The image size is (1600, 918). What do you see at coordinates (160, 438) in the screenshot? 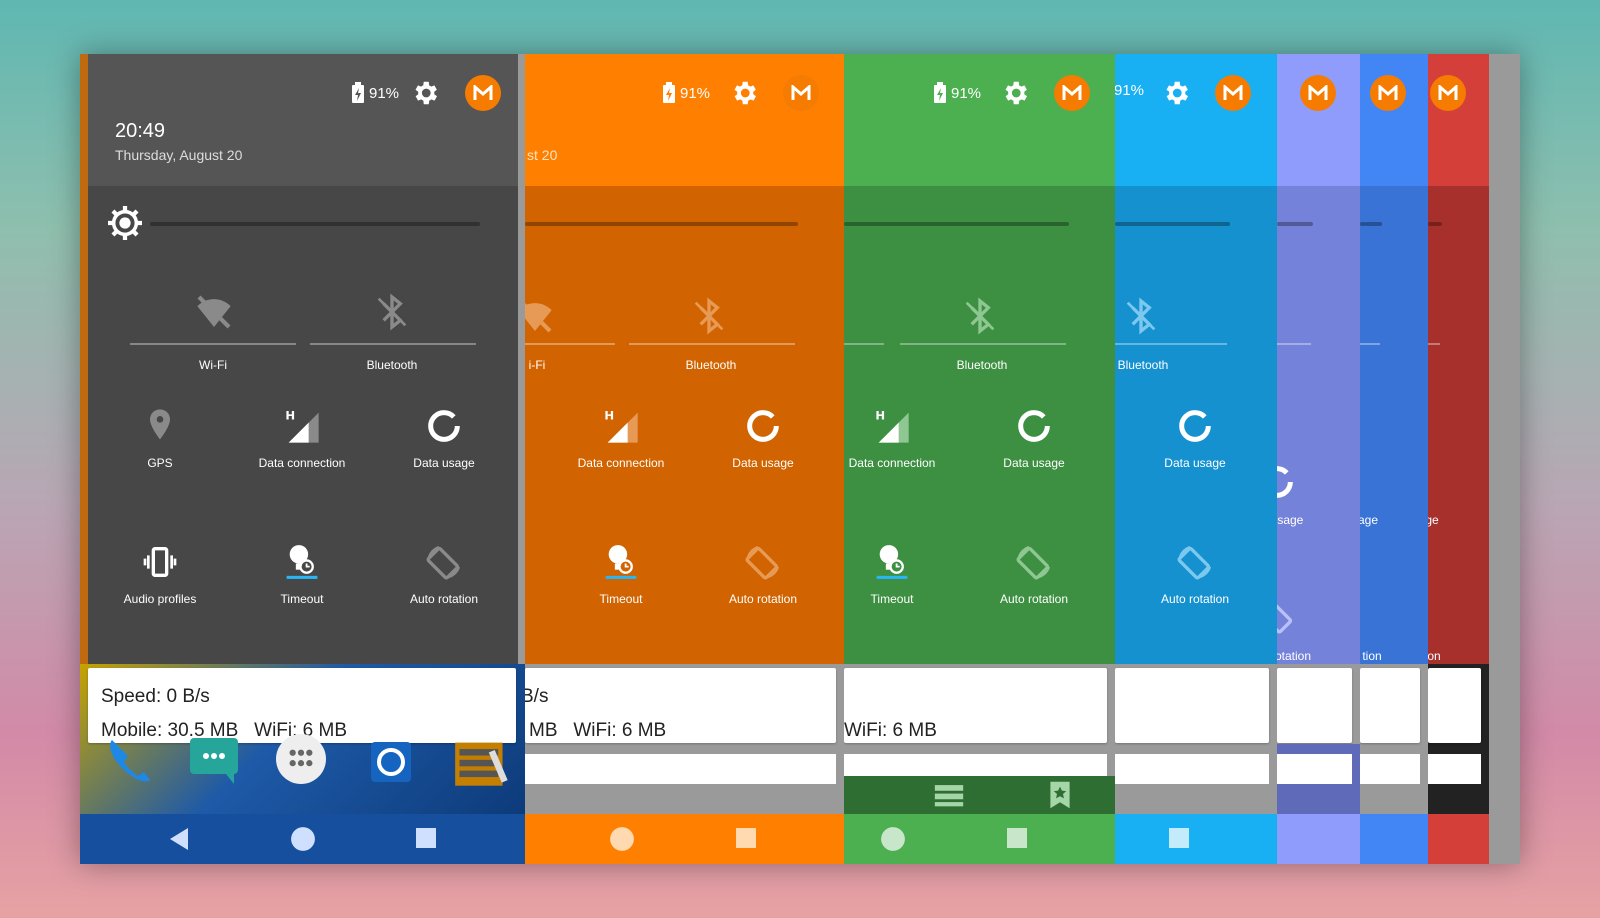
I see `tile-gps: GPS` at bounding box center [160, 438].